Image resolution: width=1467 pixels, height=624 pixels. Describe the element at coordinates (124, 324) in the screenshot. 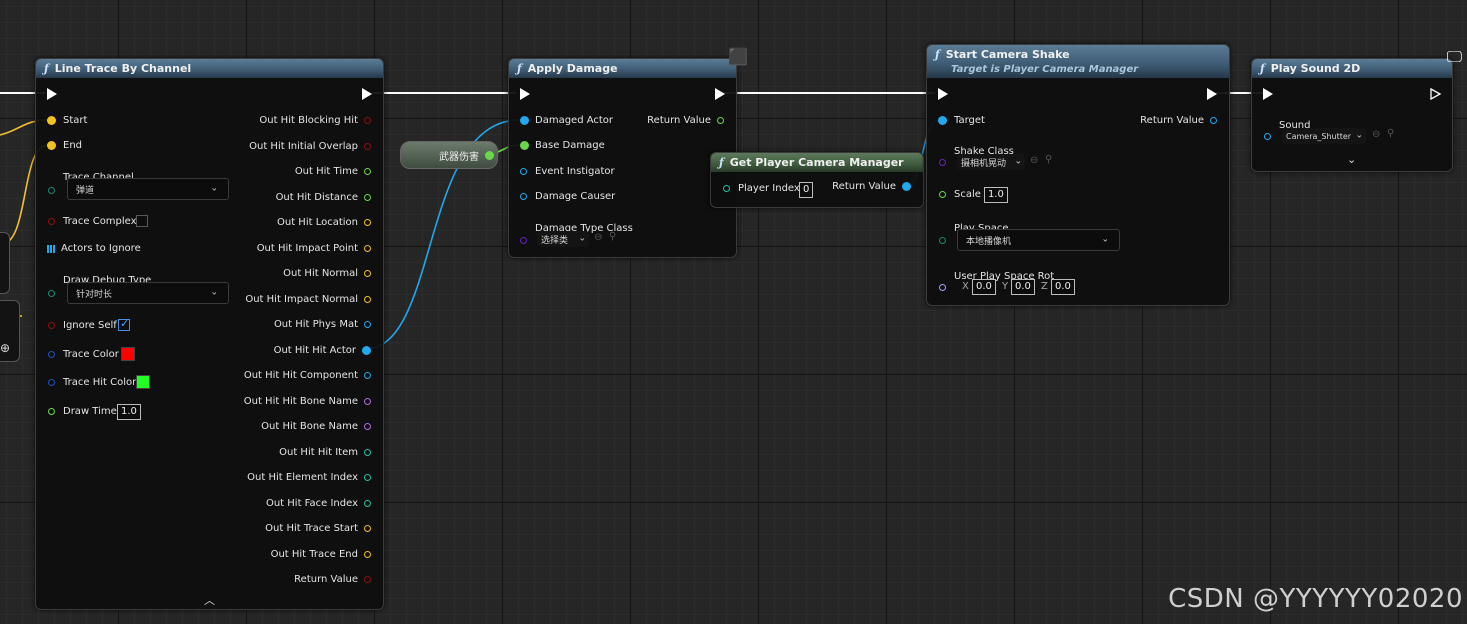

I see `ignore-self-checkbox` at that location.